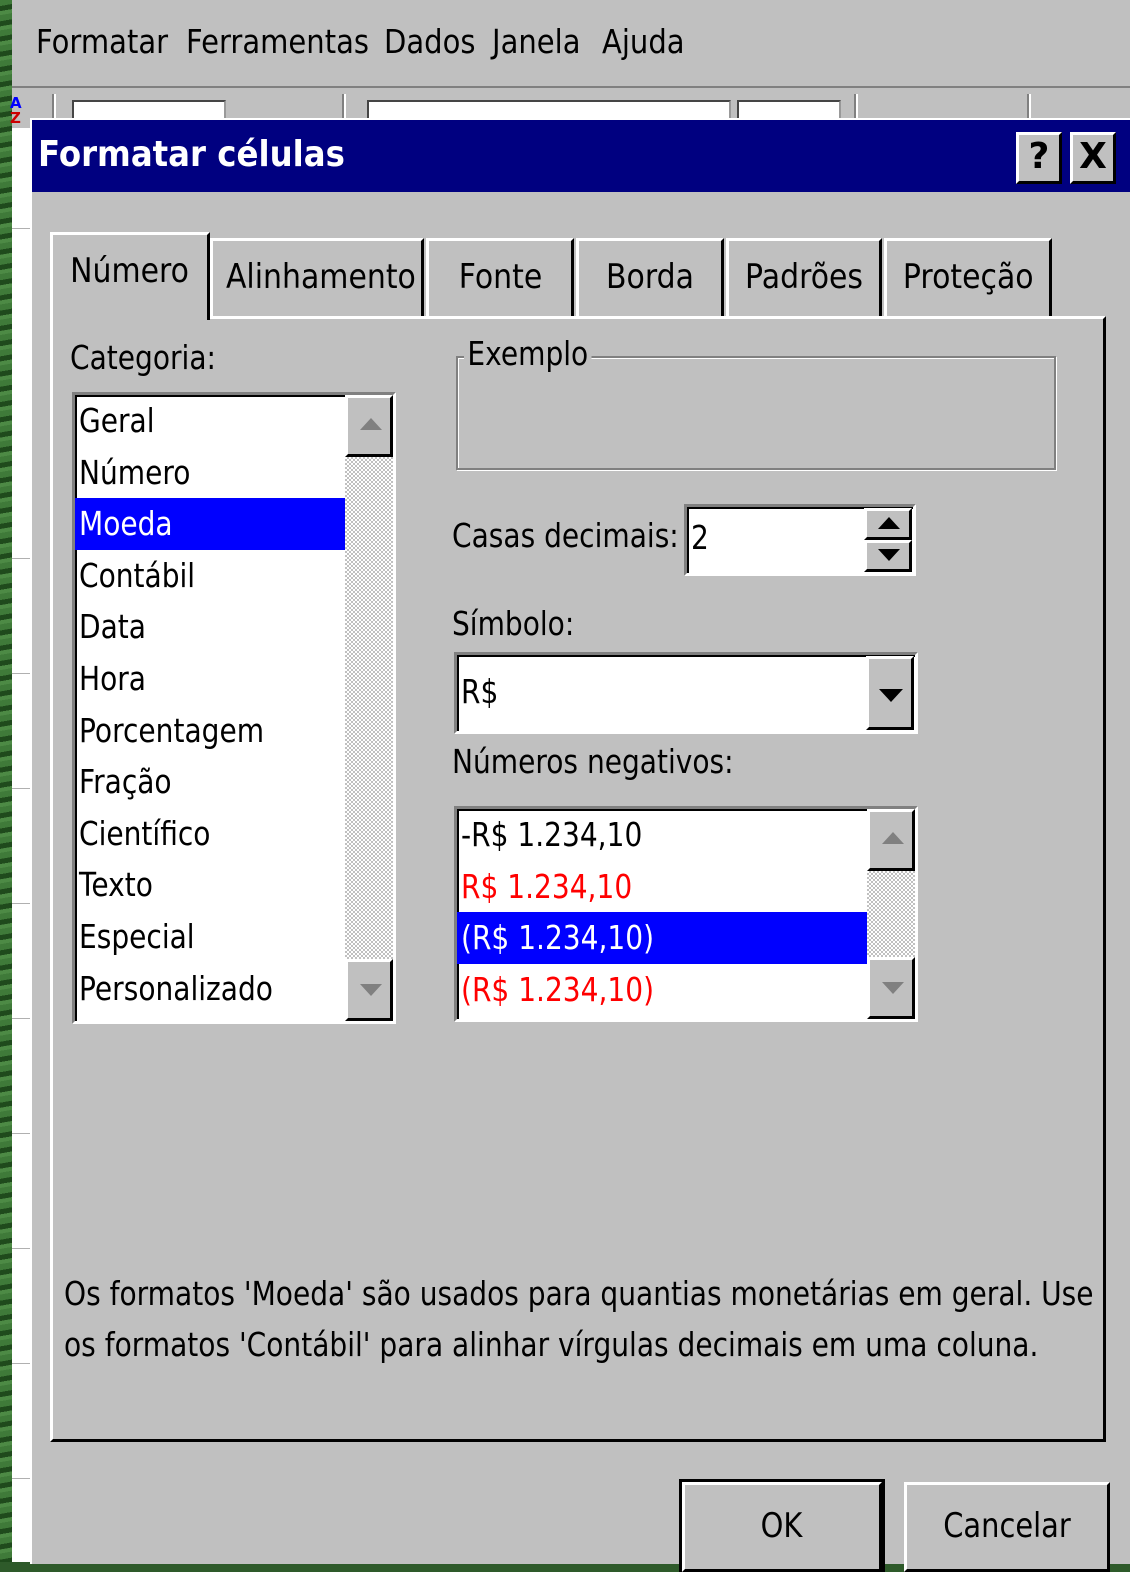  I want to click on dialog-title: Formatar células, so click(191, 154).